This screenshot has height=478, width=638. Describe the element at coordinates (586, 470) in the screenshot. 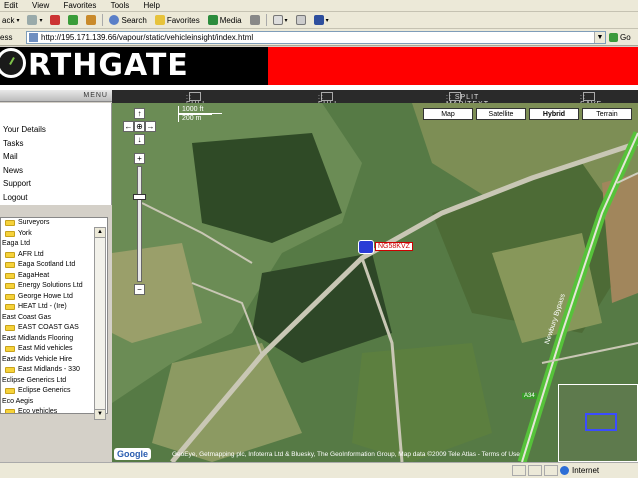

I see `zone-label: Internet` at that location.